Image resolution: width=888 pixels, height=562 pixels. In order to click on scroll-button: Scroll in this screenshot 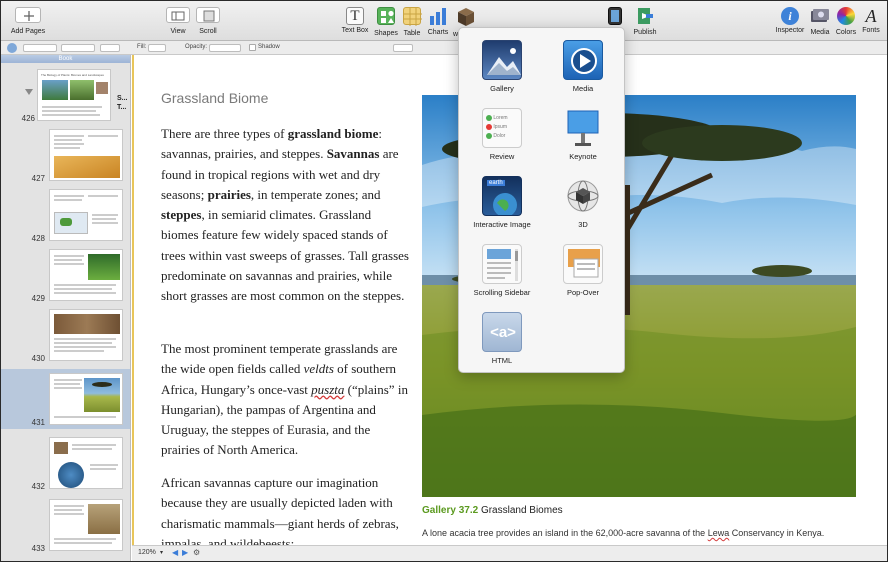, I will do `click(208, 21)`.